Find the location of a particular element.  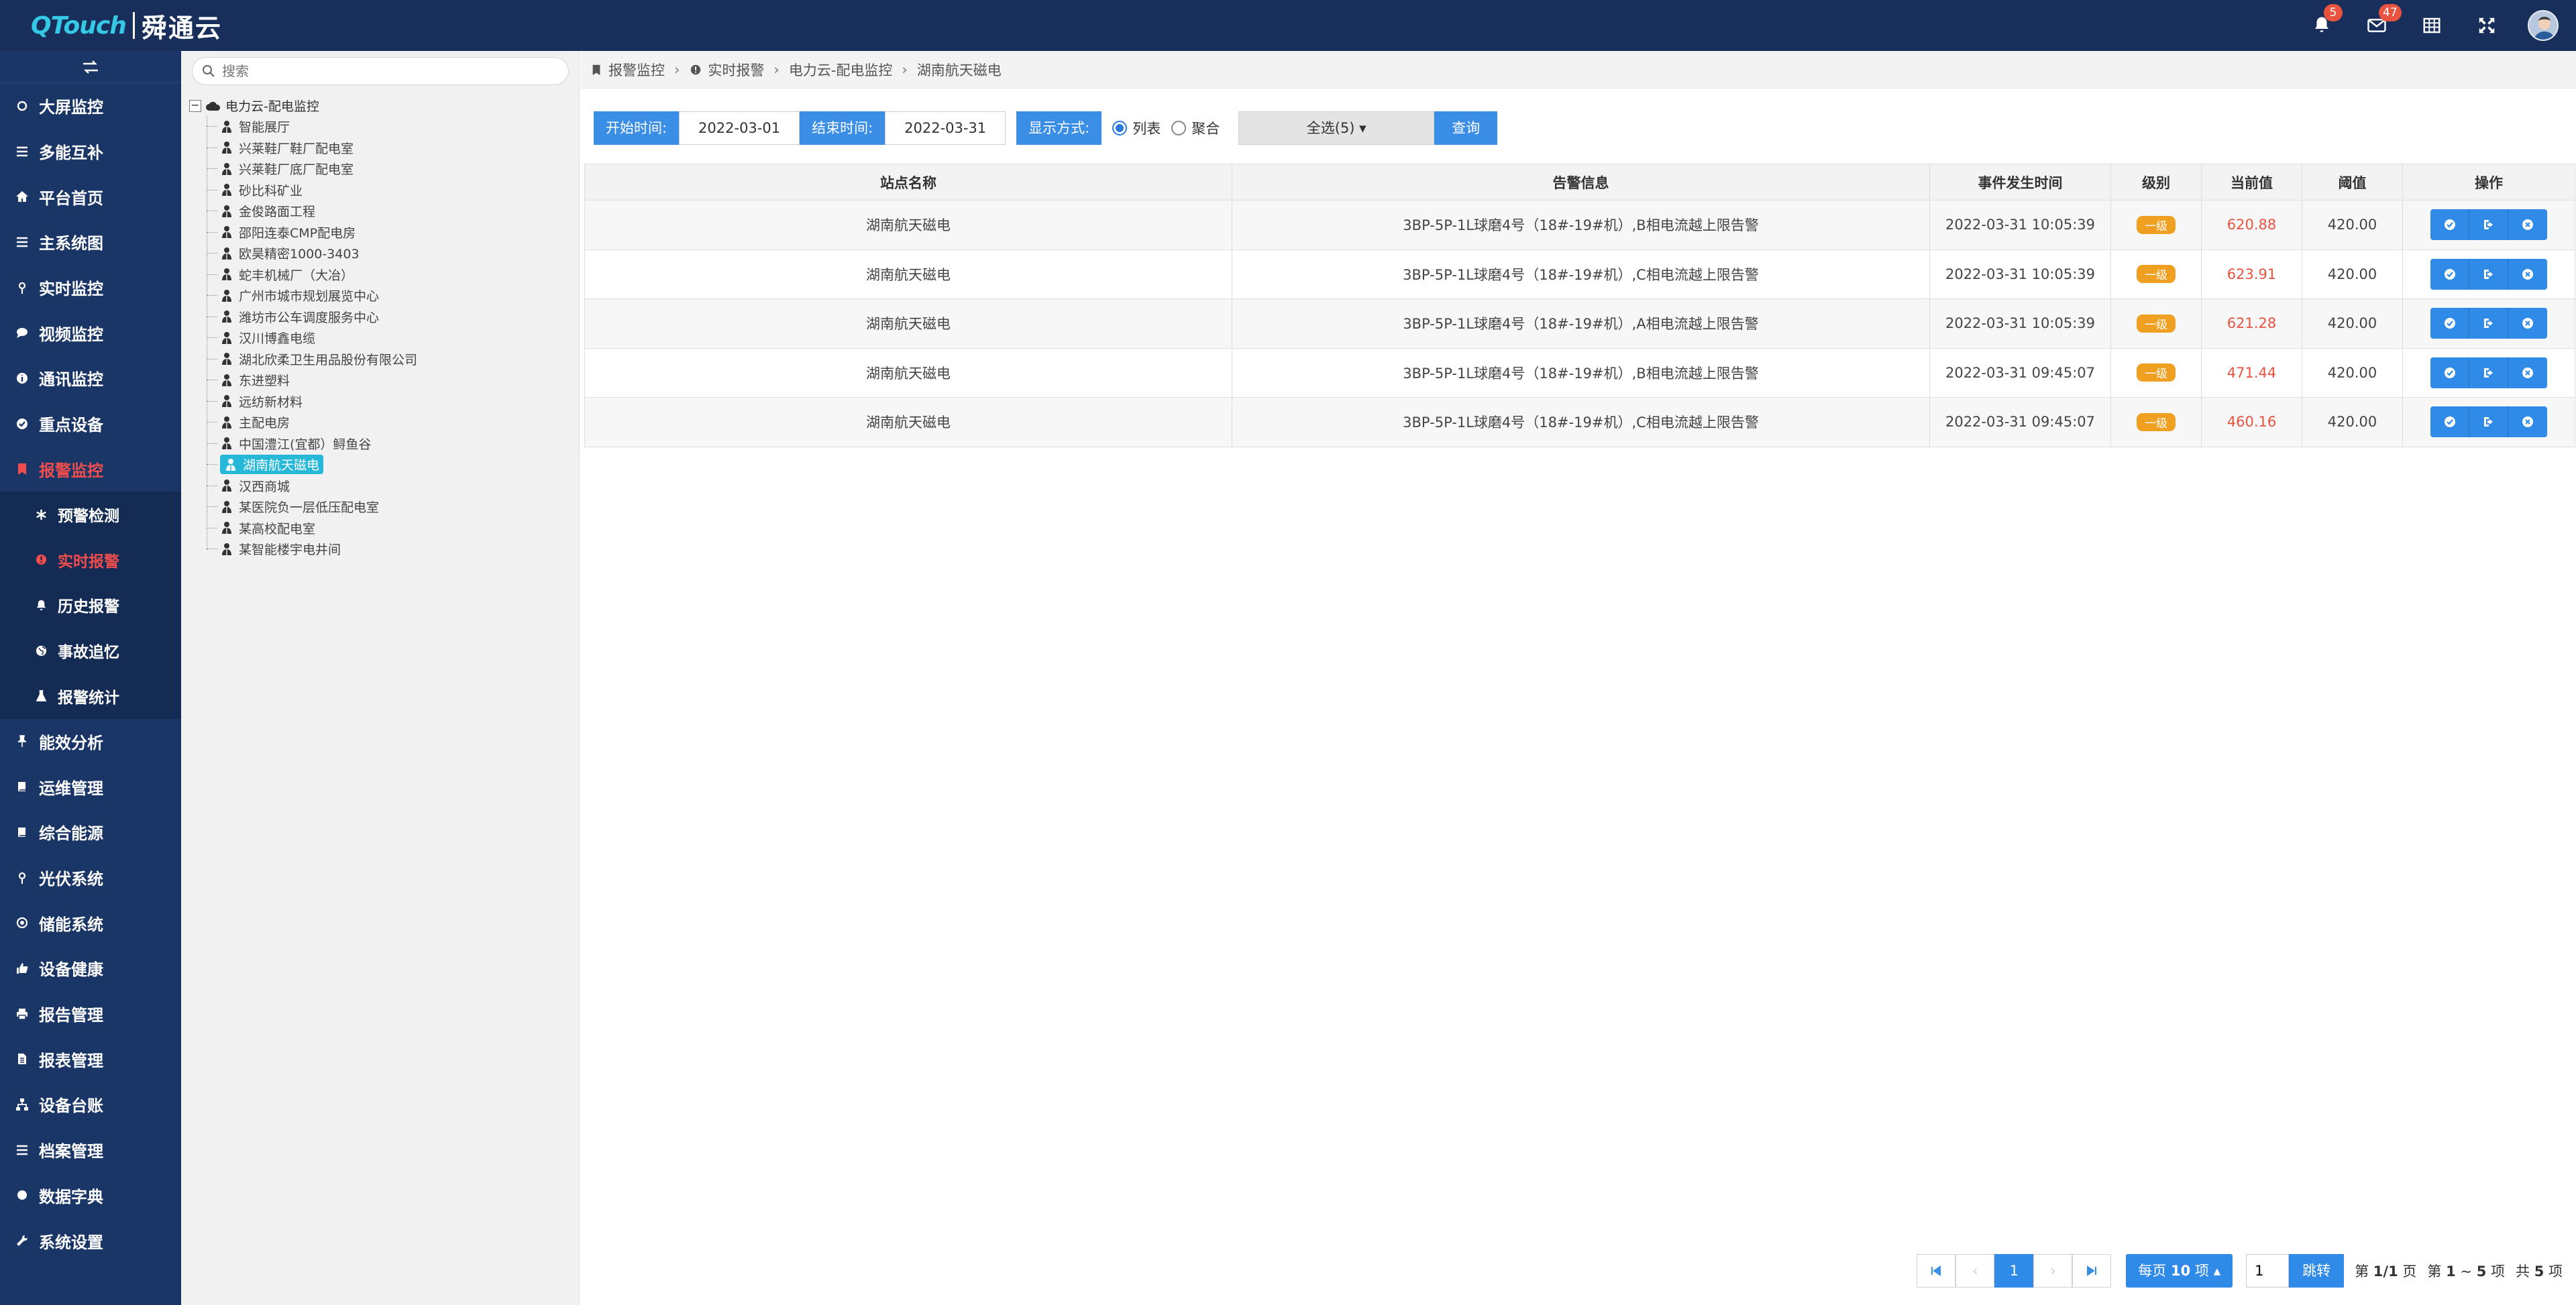

tree-search is located at coordinates (380, 71).